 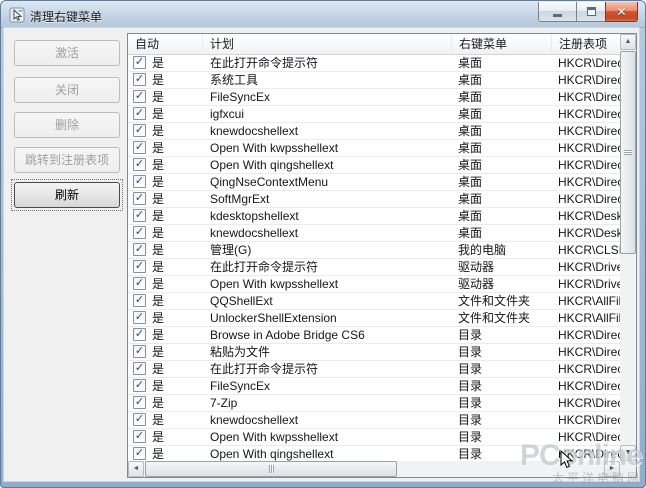 What do you see at coordinates (374, 301) in the screenshot?
I see `table-row: ✓ 是 QQShellExt 文件和文件夹 HKCR\AllFiles` at bounding box center [374, 301].